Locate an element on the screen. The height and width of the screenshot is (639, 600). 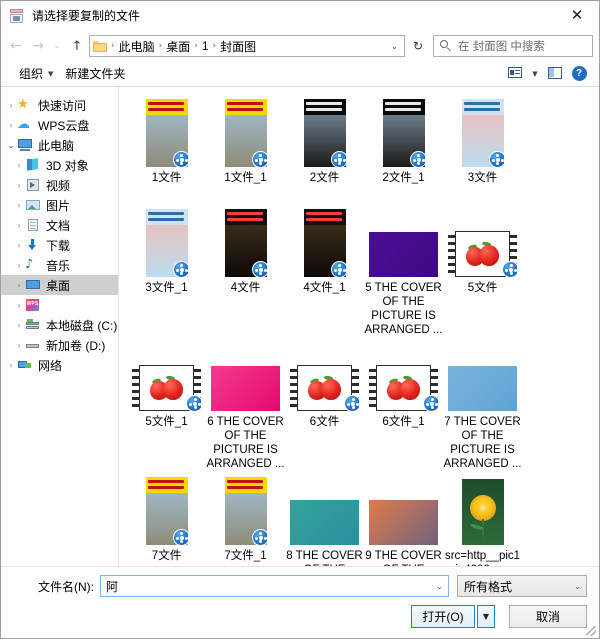
preview-pane-button is located at coordinates (555, 74).